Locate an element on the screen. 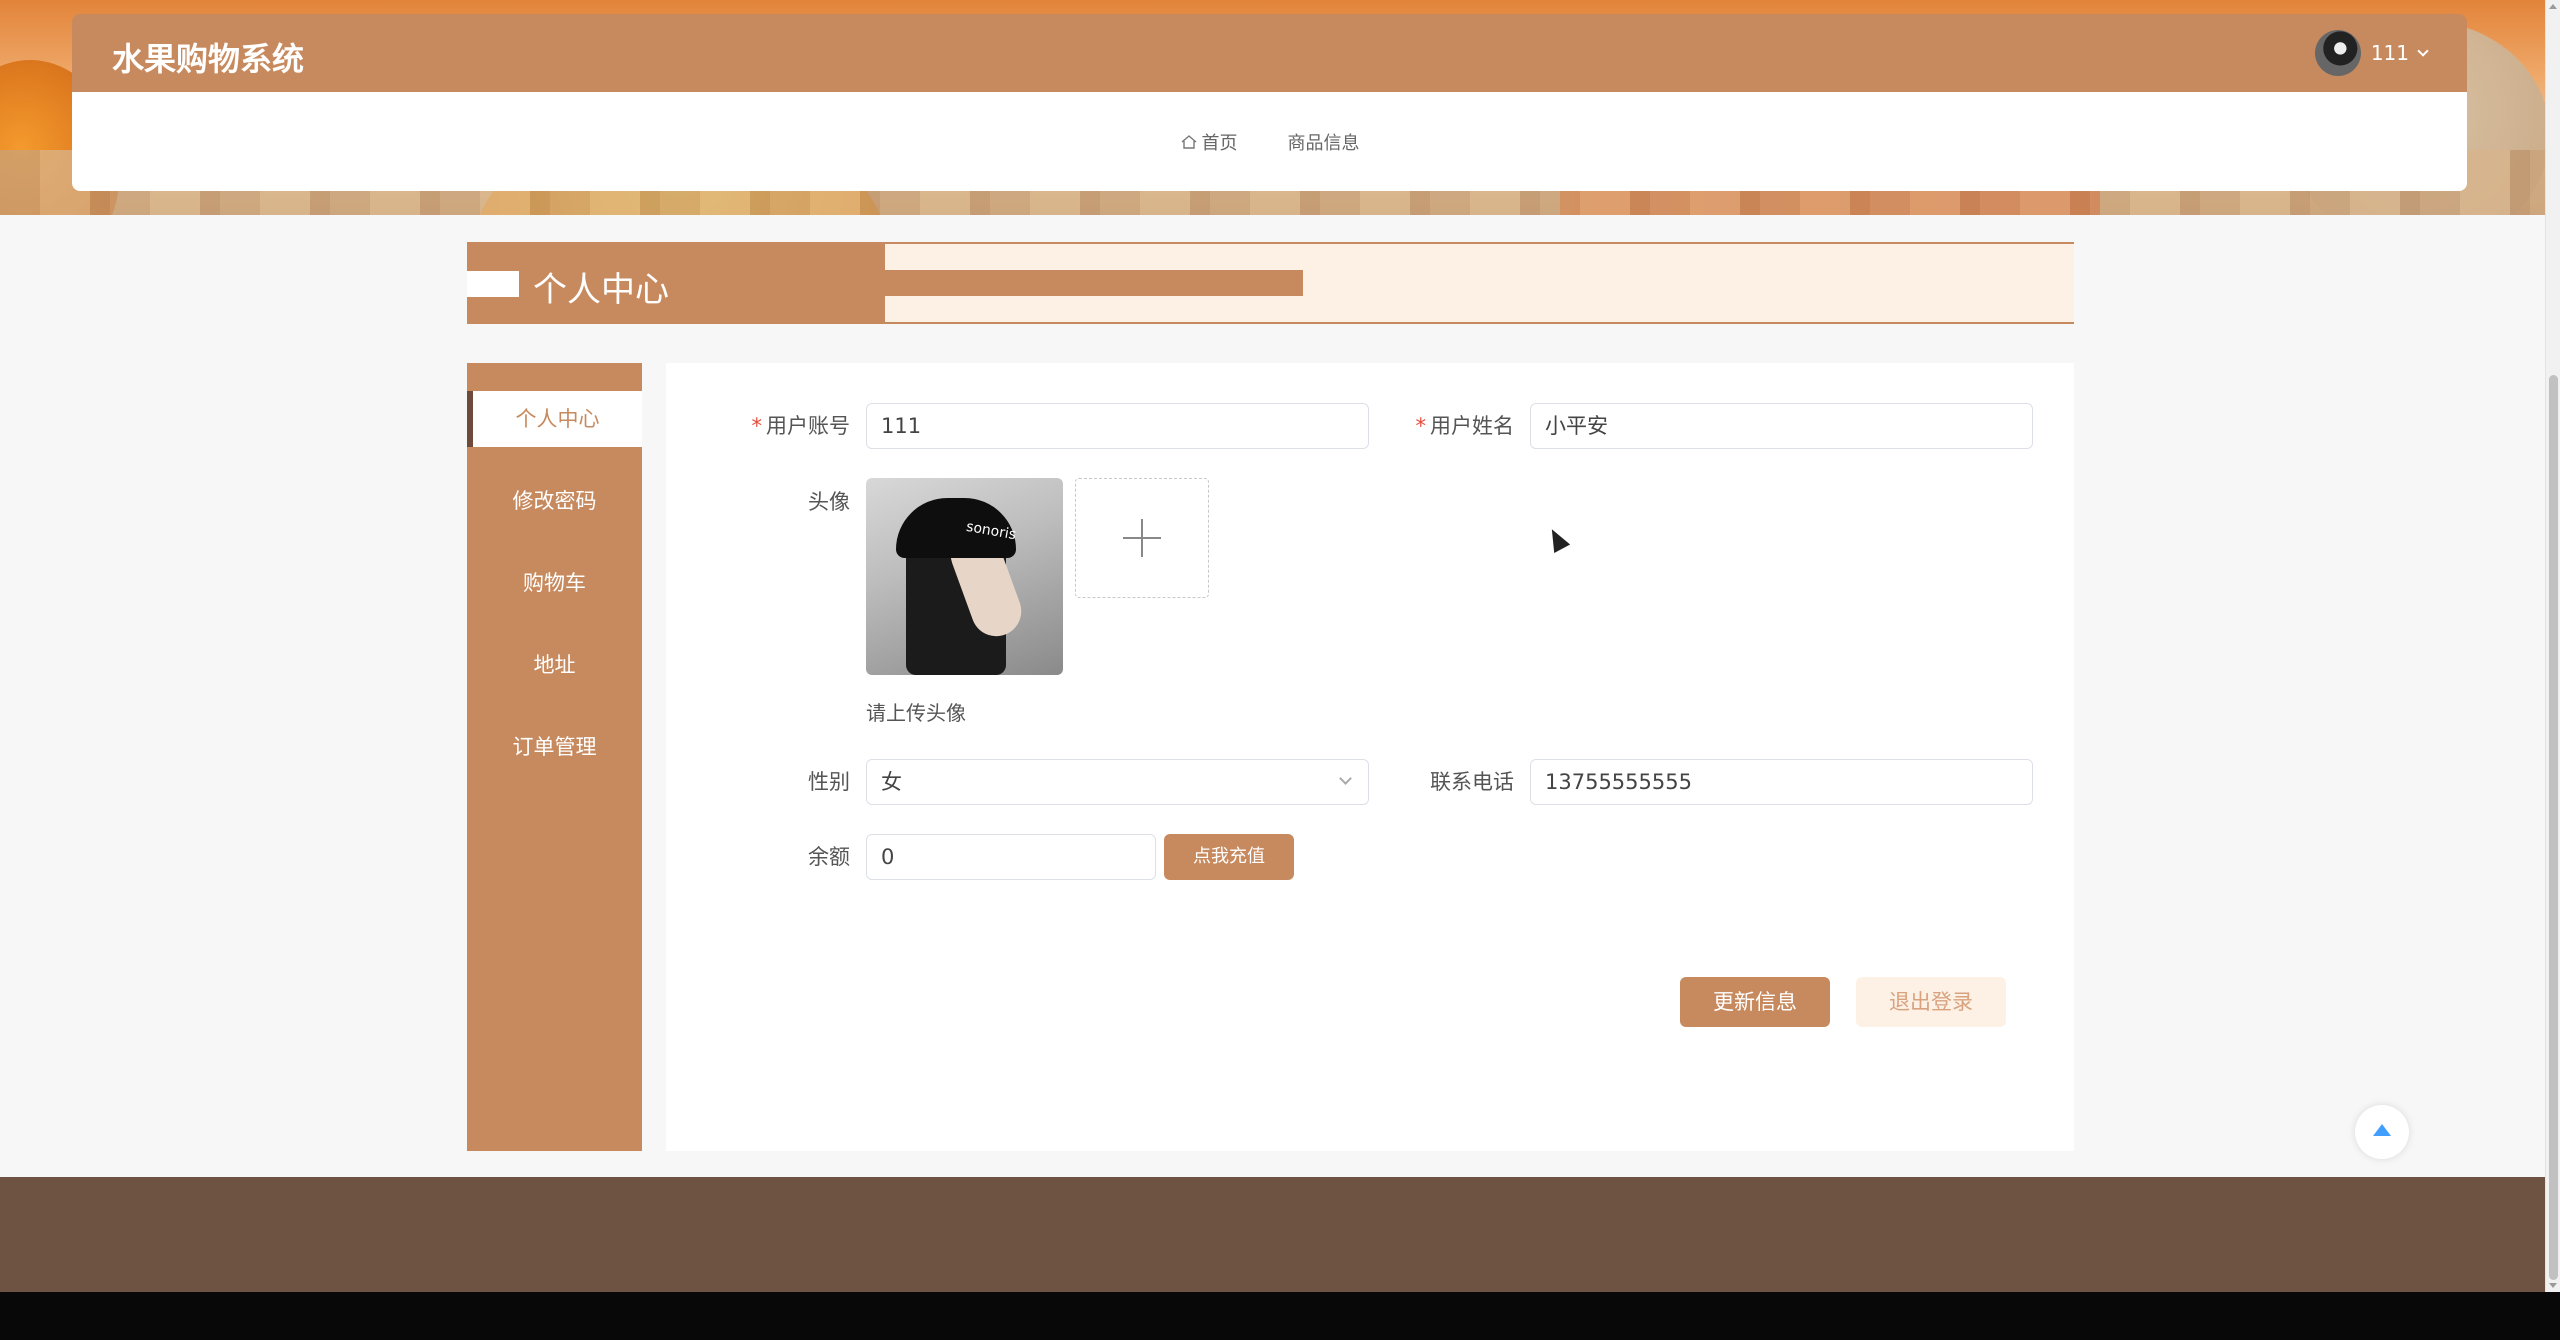 This screenshot has height=1340, width=2560. balance-label: 余额 is located at coordinates (829, 857).